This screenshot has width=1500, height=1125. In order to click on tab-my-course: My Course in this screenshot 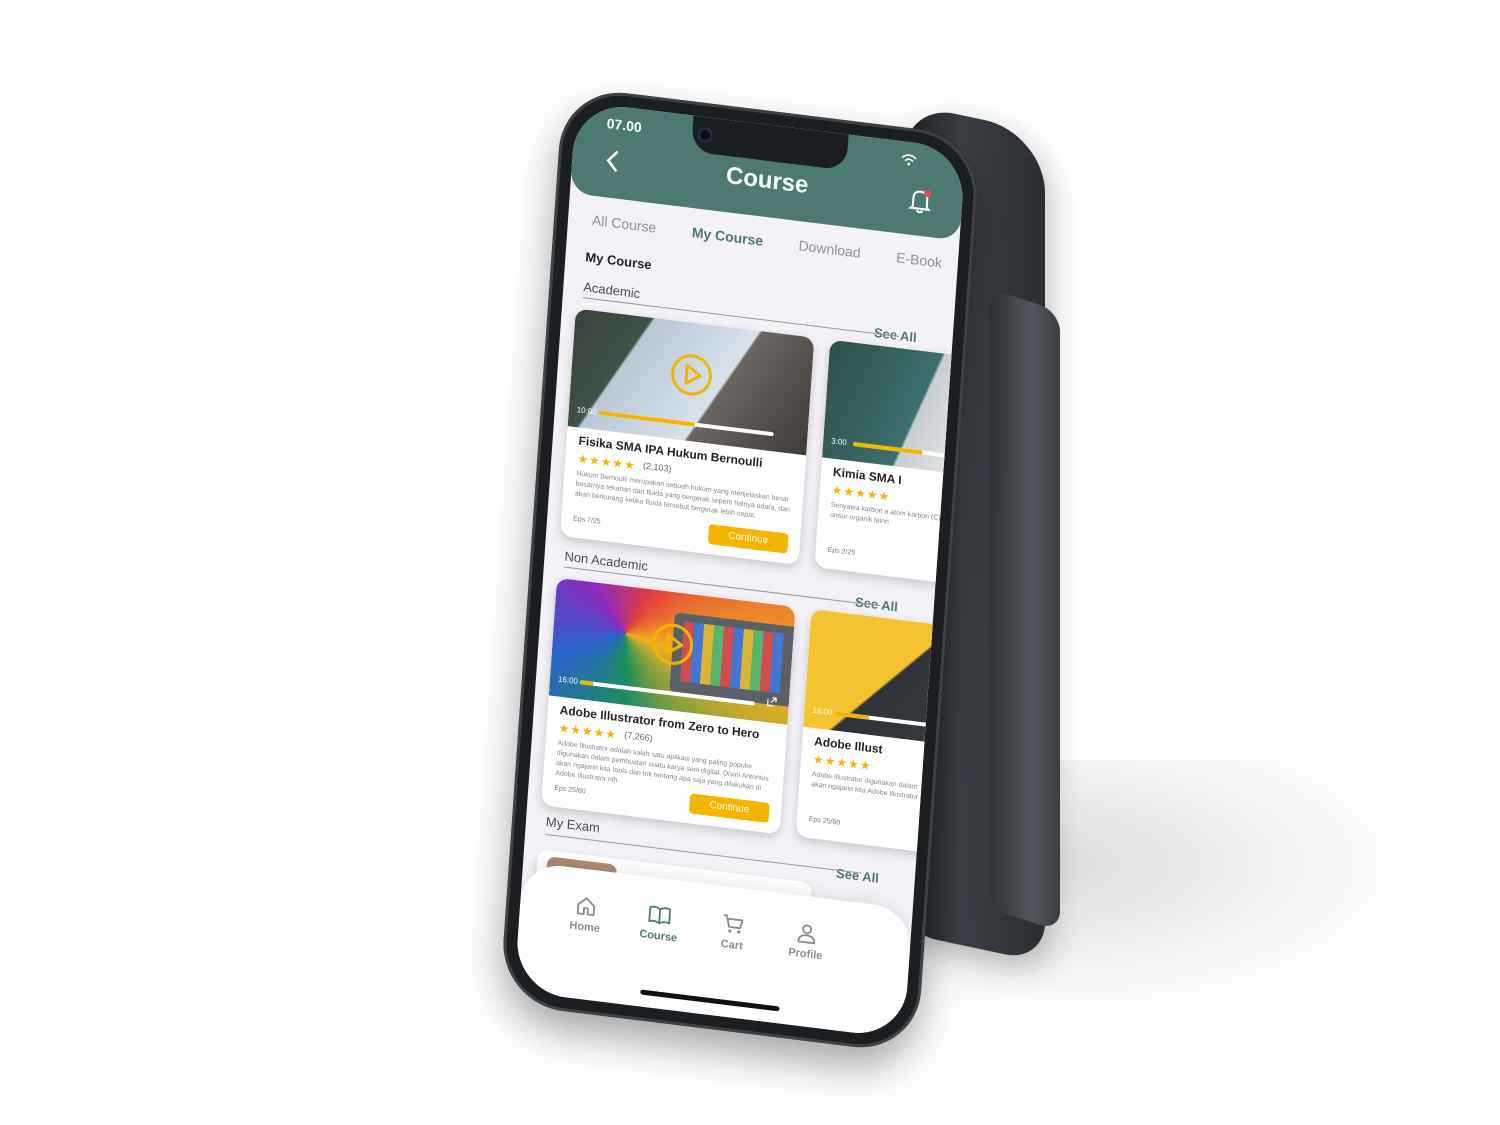, I will do `click(727, 242)`.